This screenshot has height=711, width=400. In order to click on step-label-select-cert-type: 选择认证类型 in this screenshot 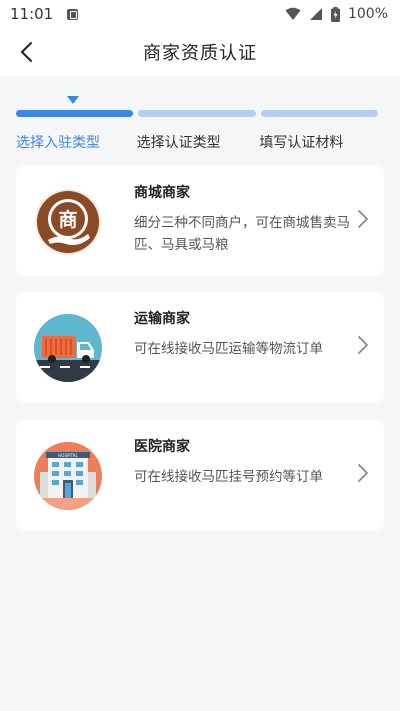, I will do `click(178, 143)`.